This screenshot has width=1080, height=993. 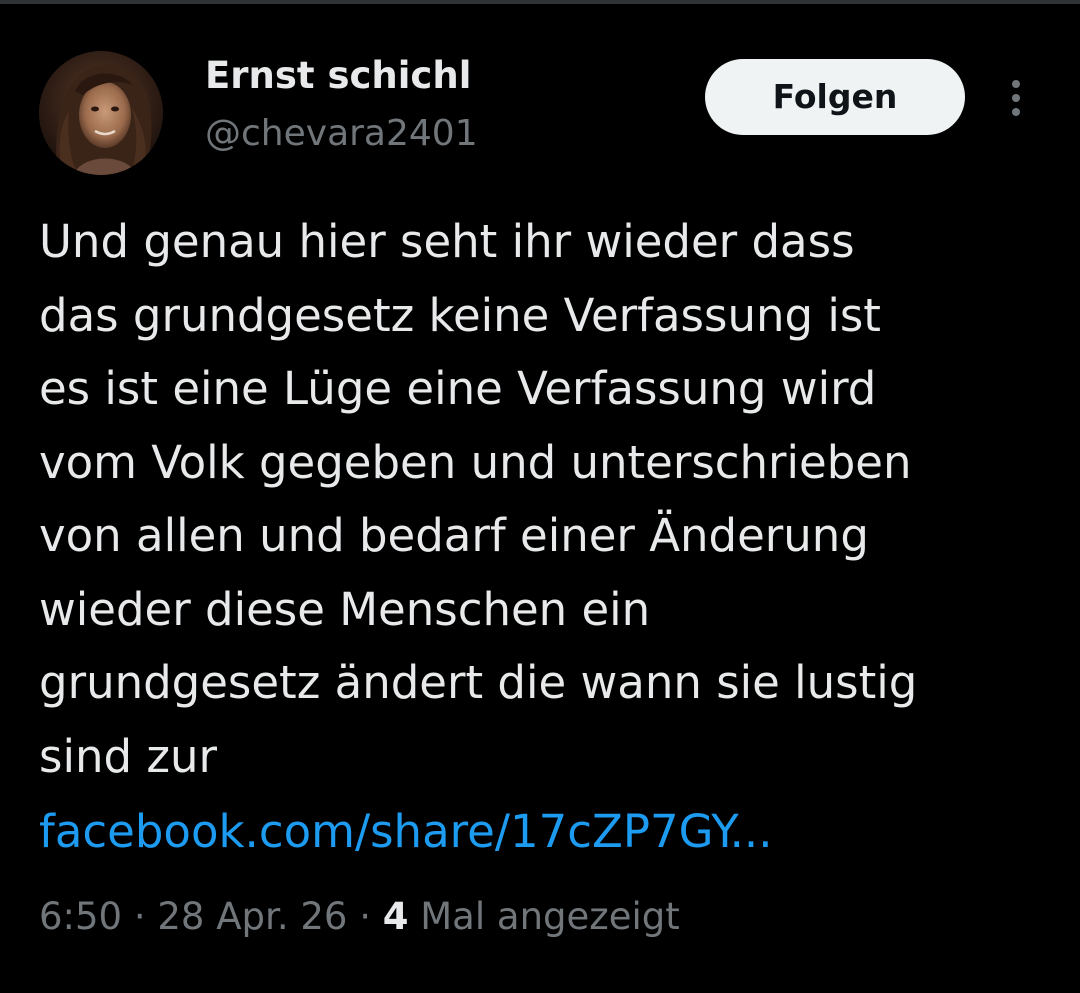 I want to click on views-label: Mal angezeigt, so click(x=544, y=916).